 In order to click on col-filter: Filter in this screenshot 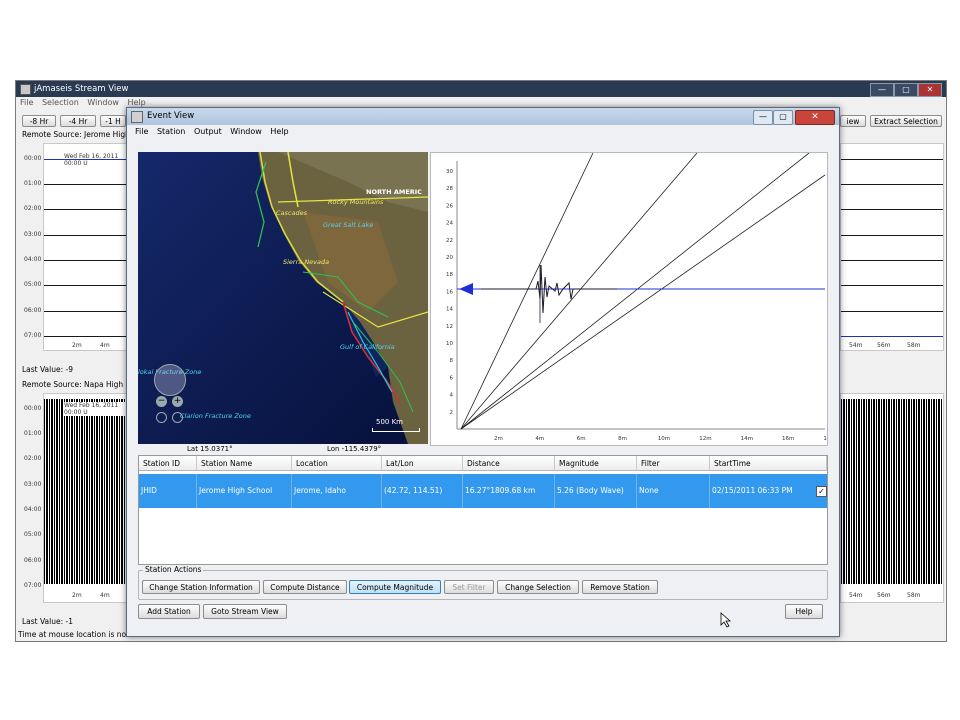, I will do `click(673, 463)`.